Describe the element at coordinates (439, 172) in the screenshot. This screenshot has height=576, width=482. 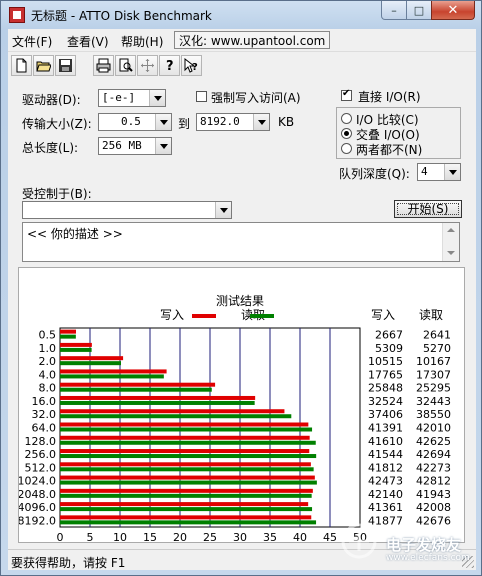
I see `queue-depth-select: 4` at that location.